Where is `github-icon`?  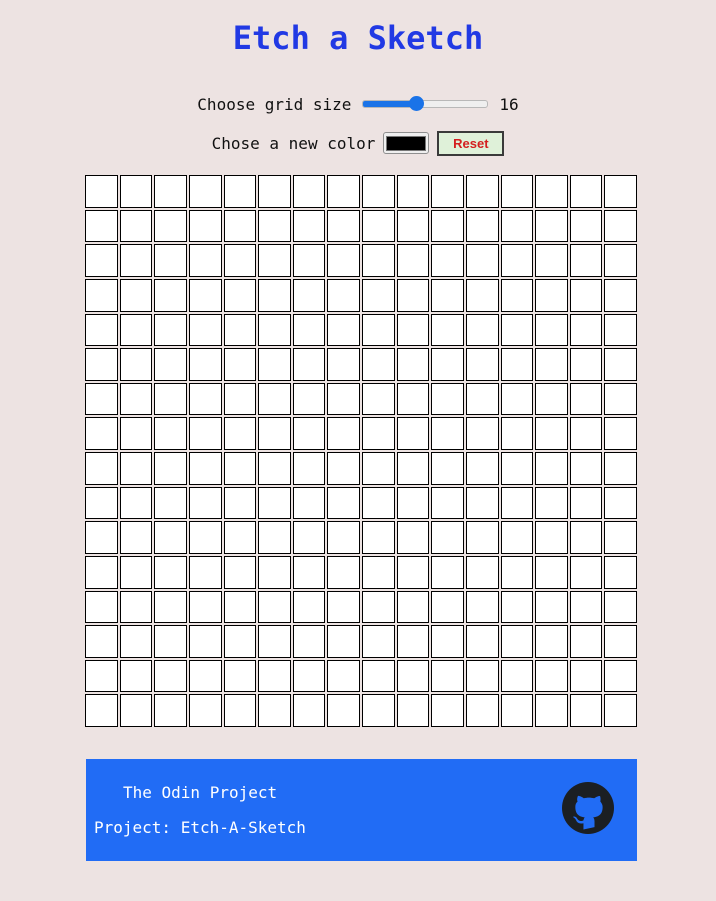 github-icon is located at coordinates (588, 808).